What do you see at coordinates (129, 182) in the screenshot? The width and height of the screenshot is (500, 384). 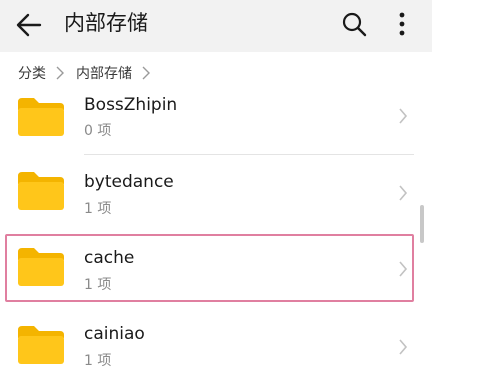 I see `folder-name: bytedance` at bounding box center [129, 182].